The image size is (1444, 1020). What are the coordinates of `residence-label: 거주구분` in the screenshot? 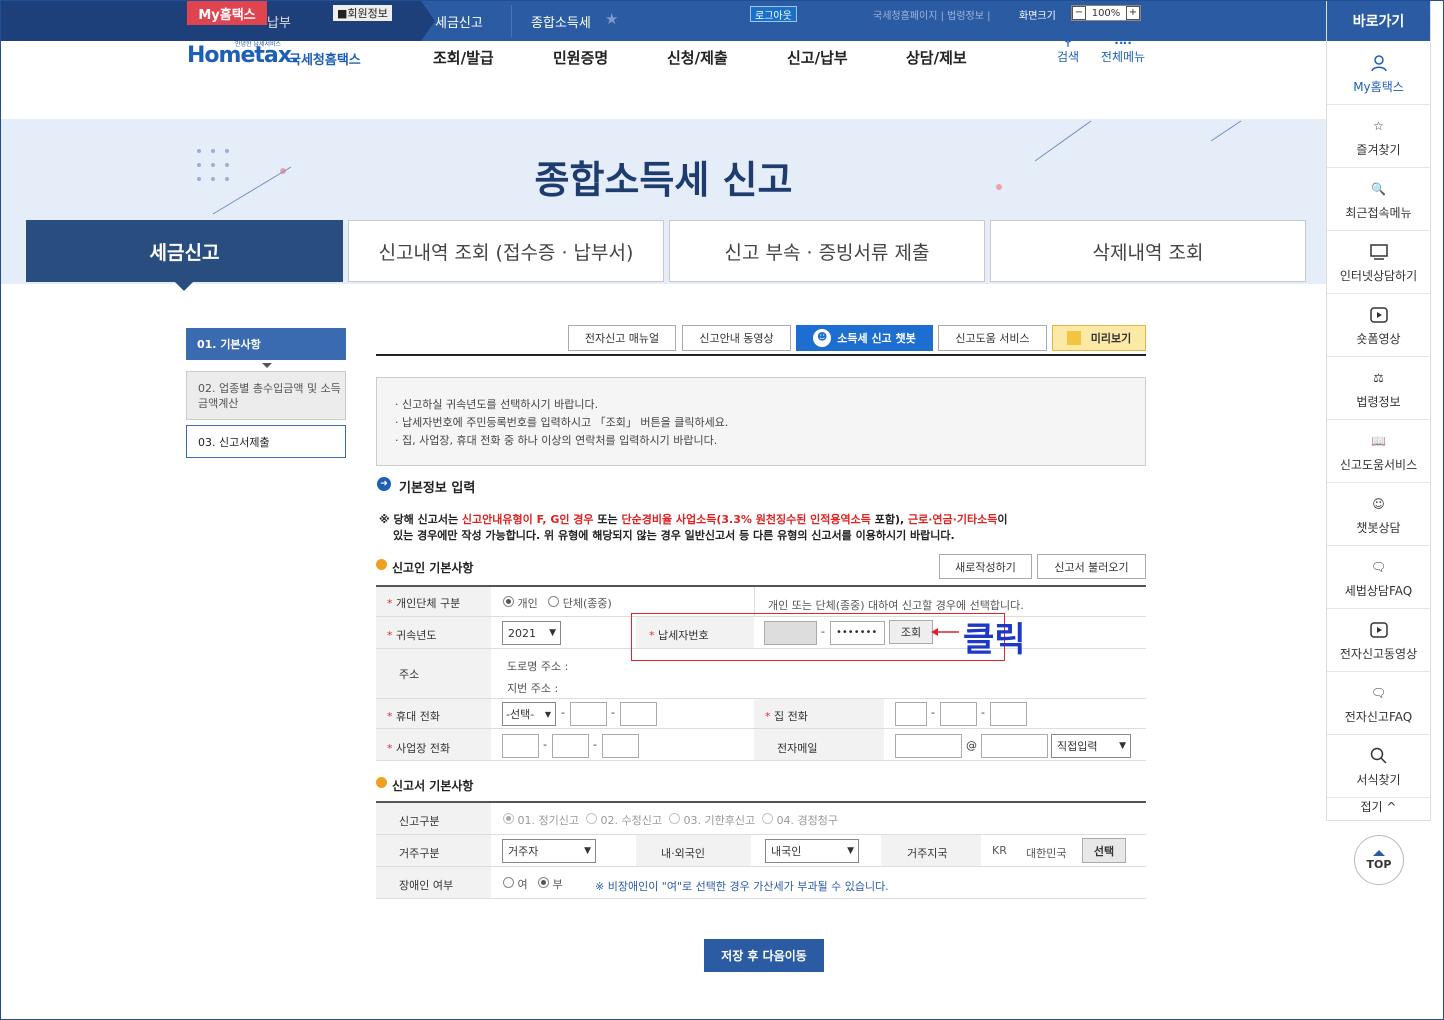 It's located at (419, 853).